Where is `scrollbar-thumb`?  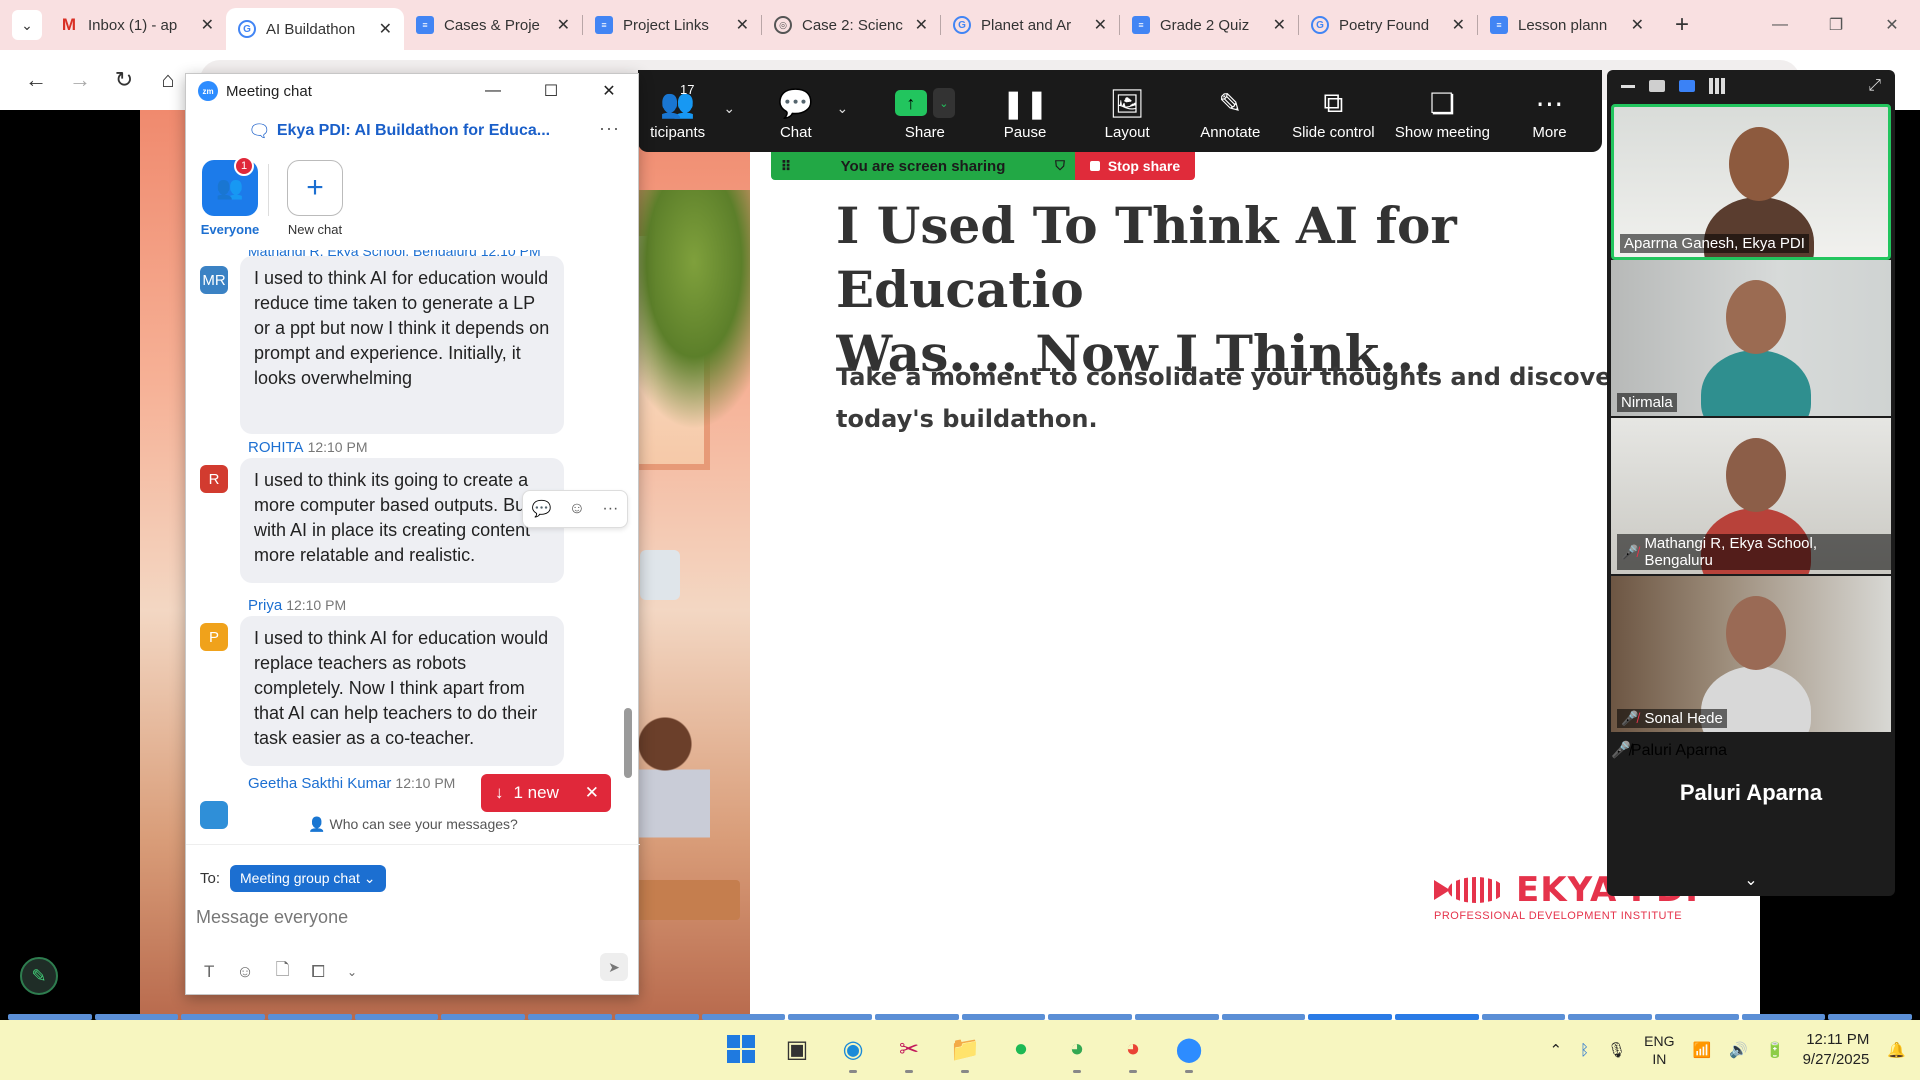 scrollbar-thumb is located at coordinates (628, 743).